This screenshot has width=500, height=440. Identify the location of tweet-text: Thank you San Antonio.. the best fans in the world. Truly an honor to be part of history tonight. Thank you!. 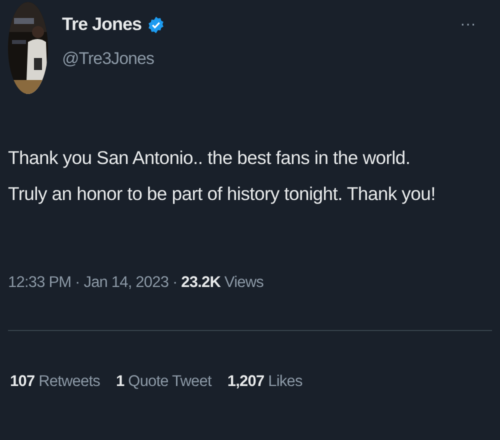
(221, 176).